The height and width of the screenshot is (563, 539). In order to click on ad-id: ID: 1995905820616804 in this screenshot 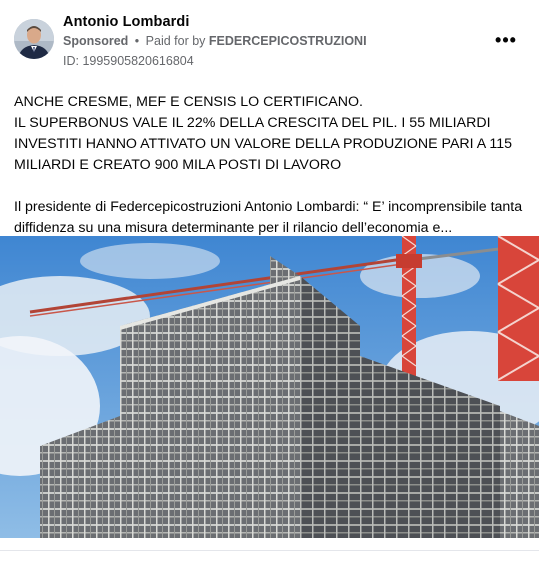, I will do `click(128, 61)`.